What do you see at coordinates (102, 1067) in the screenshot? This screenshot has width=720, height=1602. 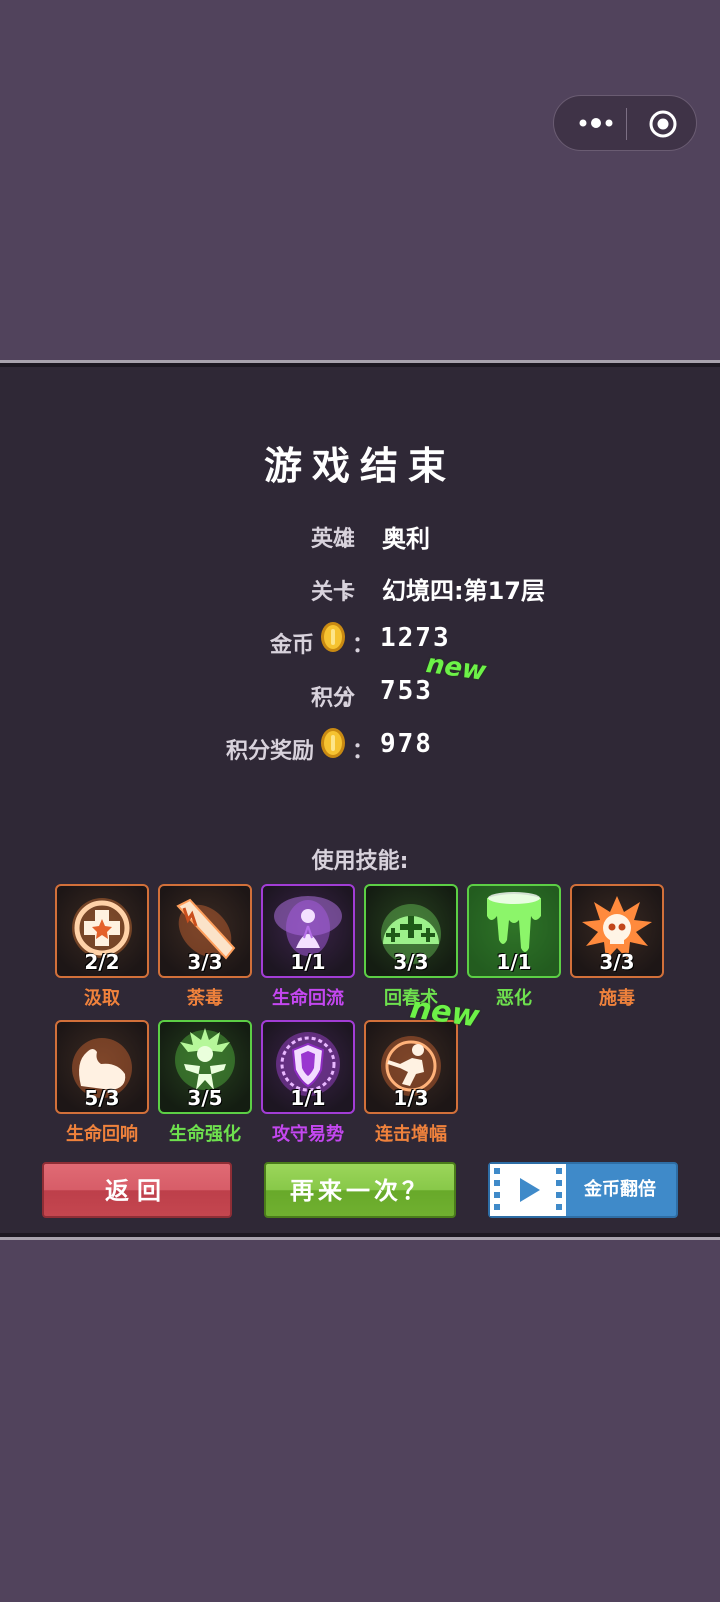 I see `skill-tile: 5/3` at bounding box center [102, 1067].